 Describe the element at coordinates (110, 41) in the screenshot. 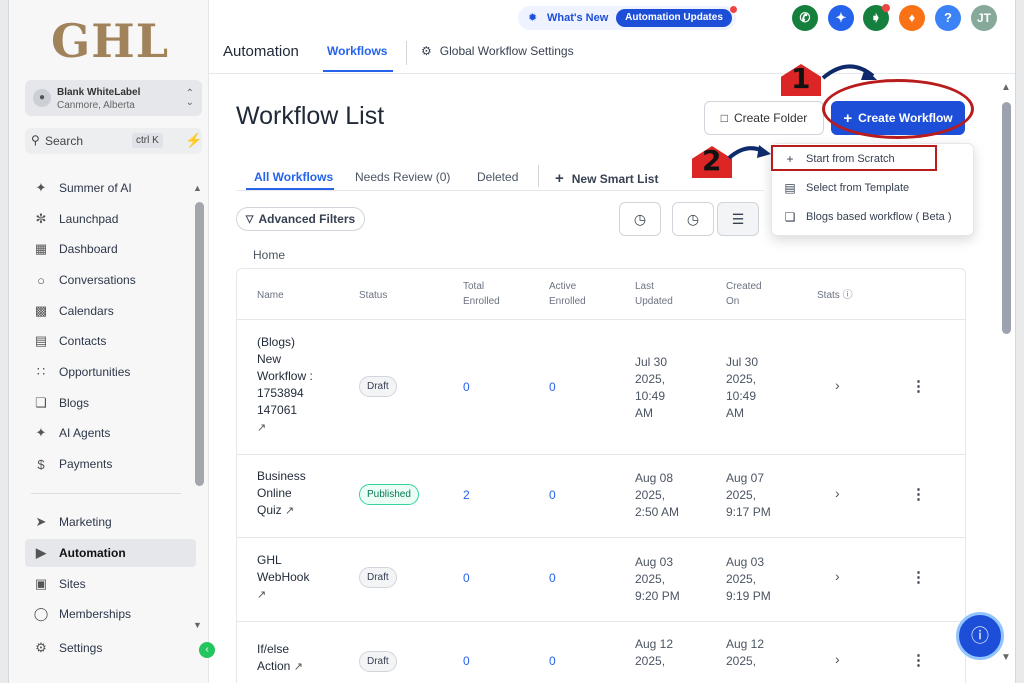

I see `brand-logo: GHL` at that location.